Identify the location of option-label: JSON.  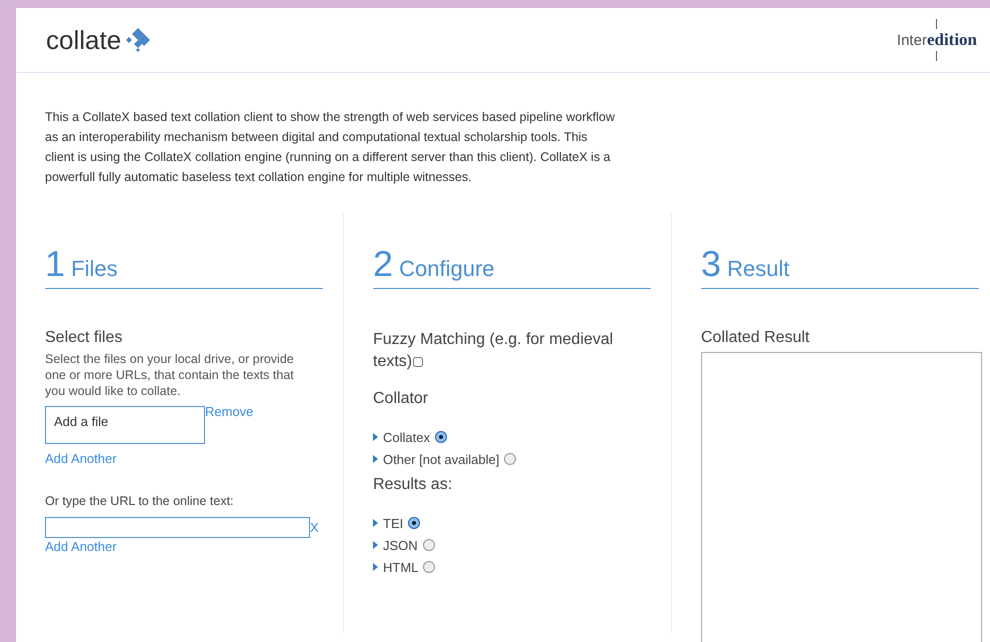
(400, 545).